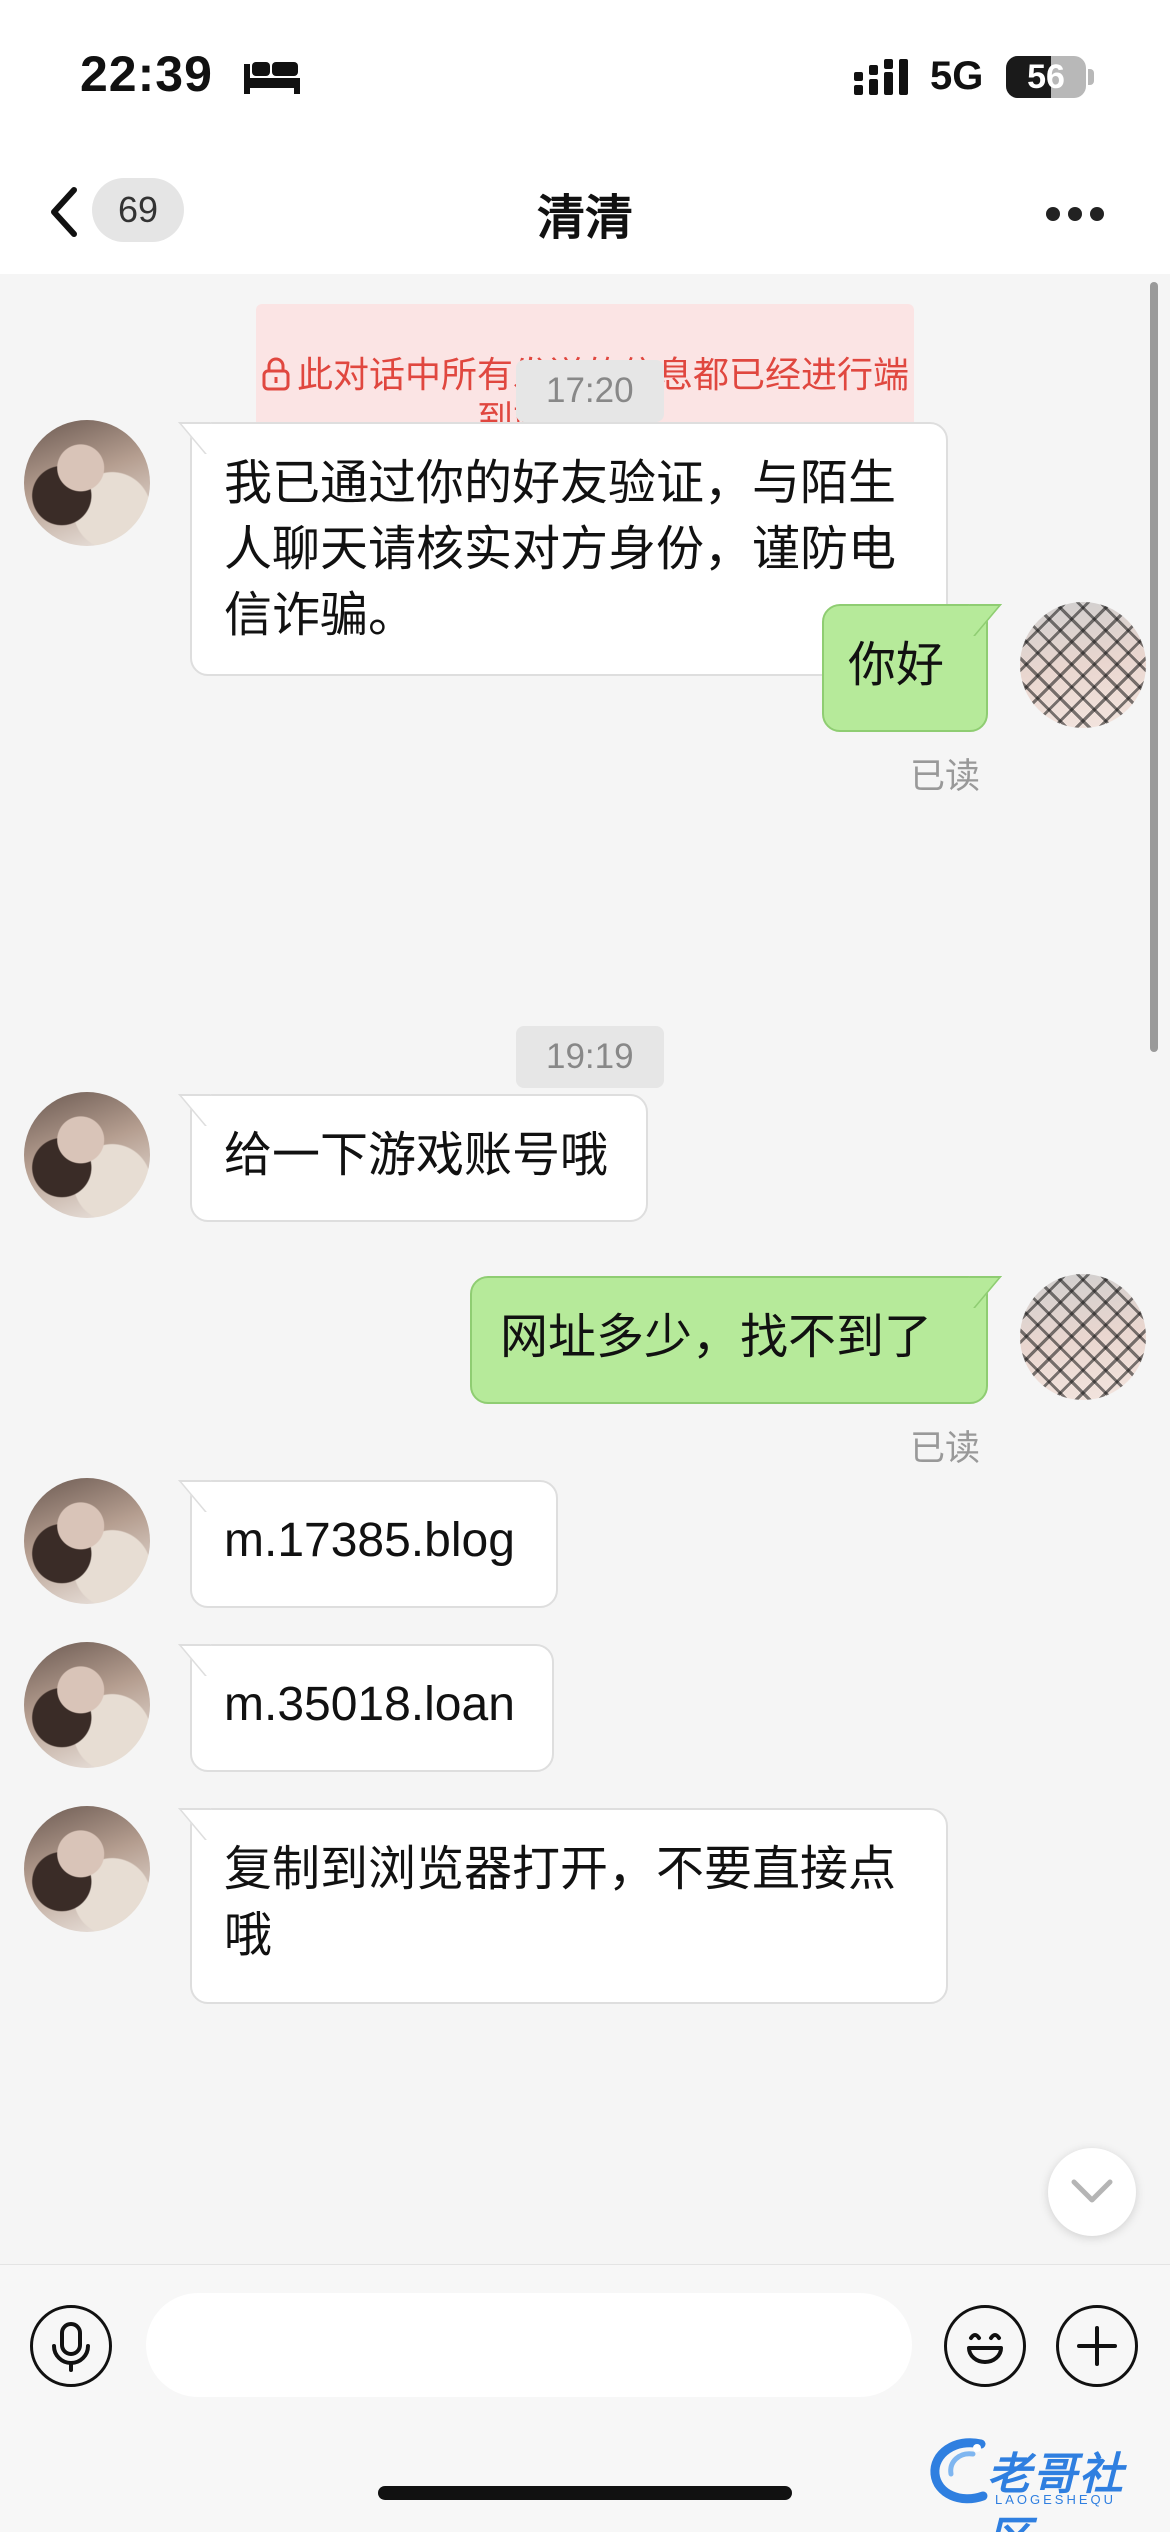 This screenshot has width=1170, height=2532. I want to click on voice-input-button, so click(71, 2346).